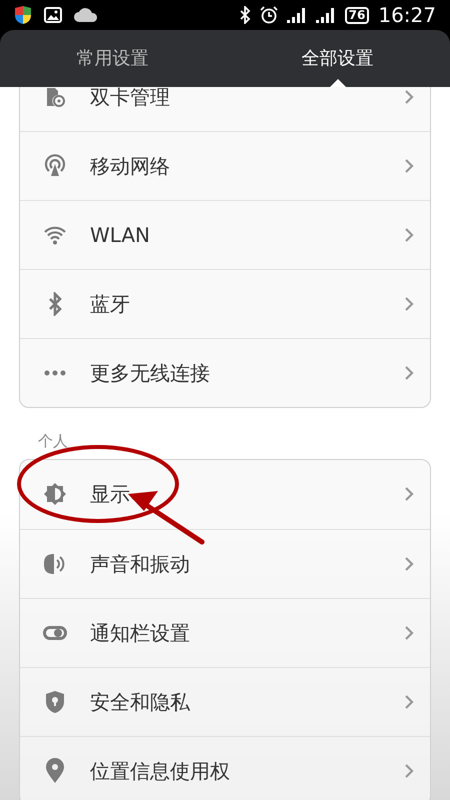  Describe the element at coordinates (225, 234) in the screenshot. I see `settings-item: WLAN` at that location.